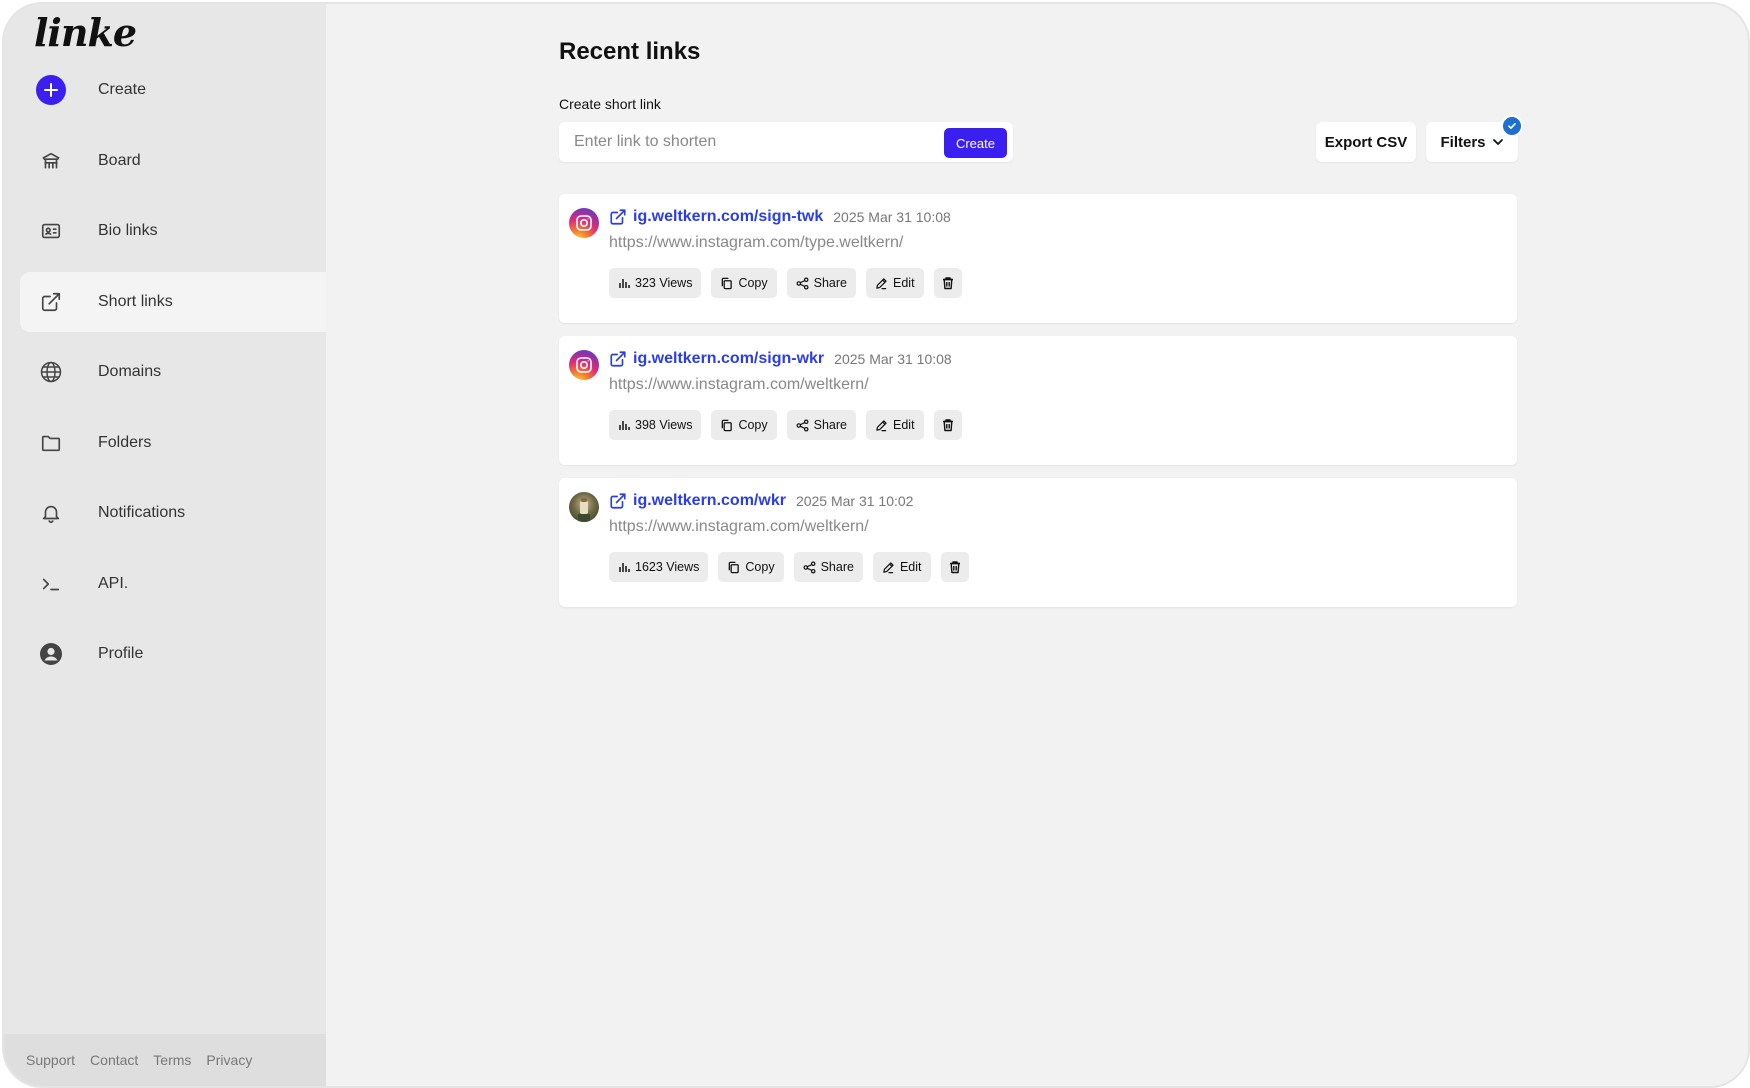 The width and height of the screenshot is (1750, 1088). What do you see at coordinates (173, 161) in the screenshot?
I see `sidebar-item-board: Board` at bounding box center [173, 161].